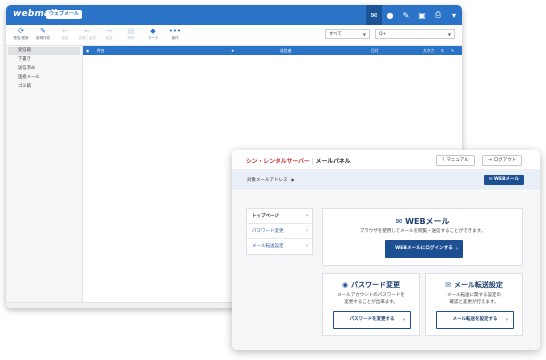 This screenshot has height=360, width=546. I want to click on folder-inbox: 受信箱, so click(44, 51).